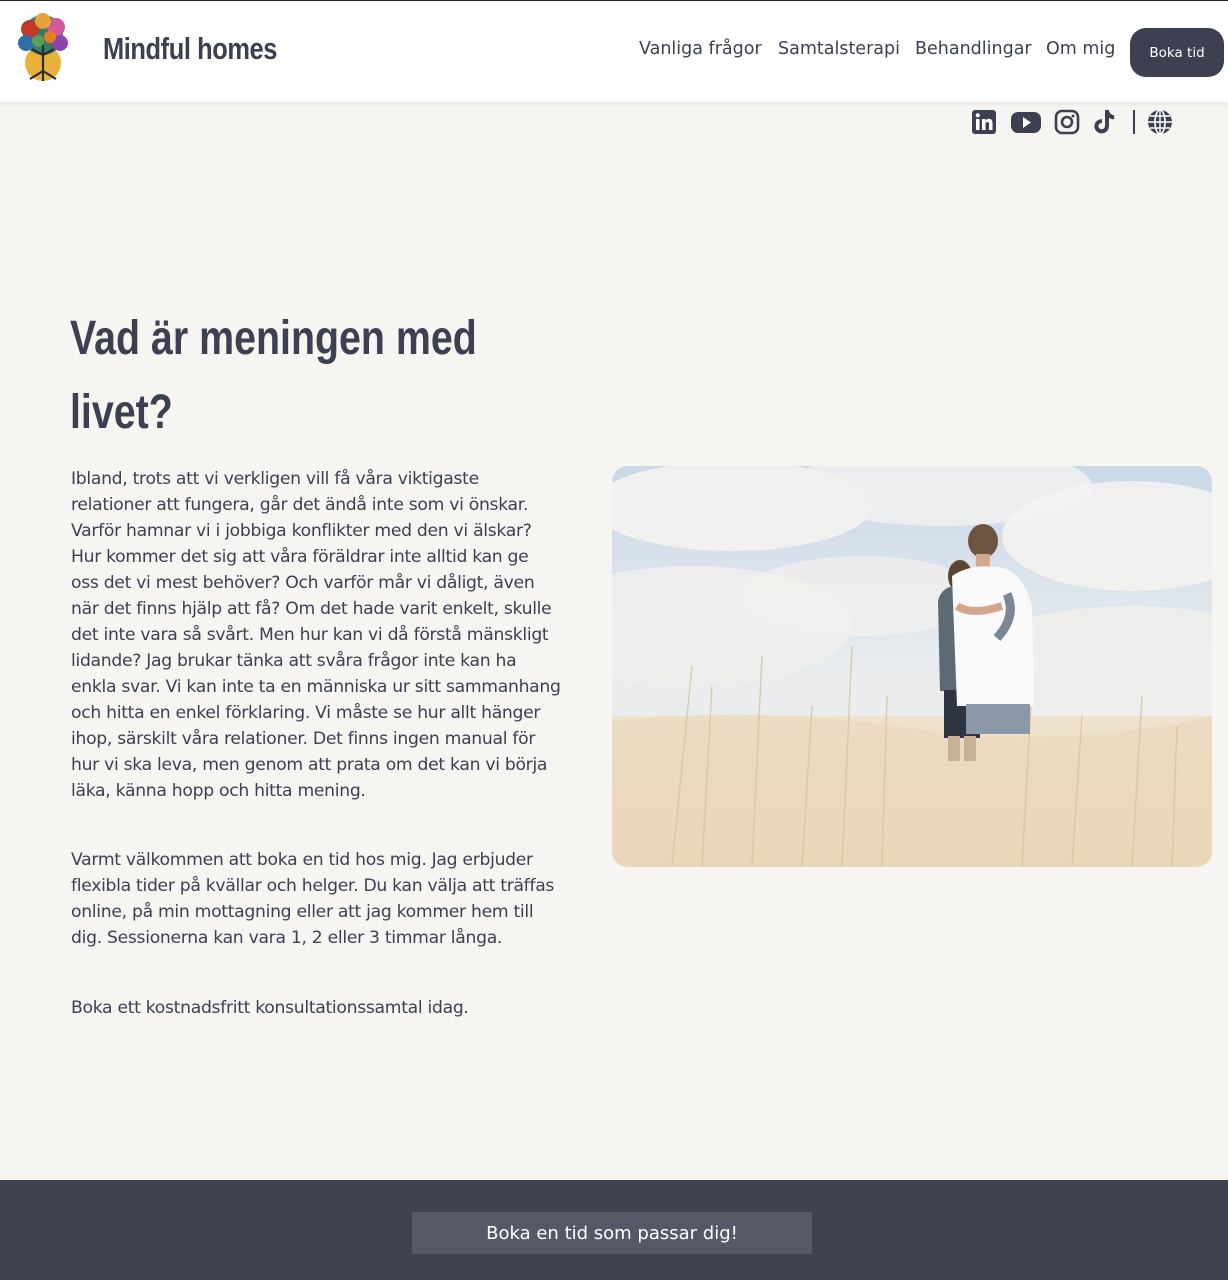 The height and width of the screenshot is (1280, 1228). What do you see at coordinates (43, 47) in the screenshot?
I see `tree-logo-icon` at bounding box center [43, 47].